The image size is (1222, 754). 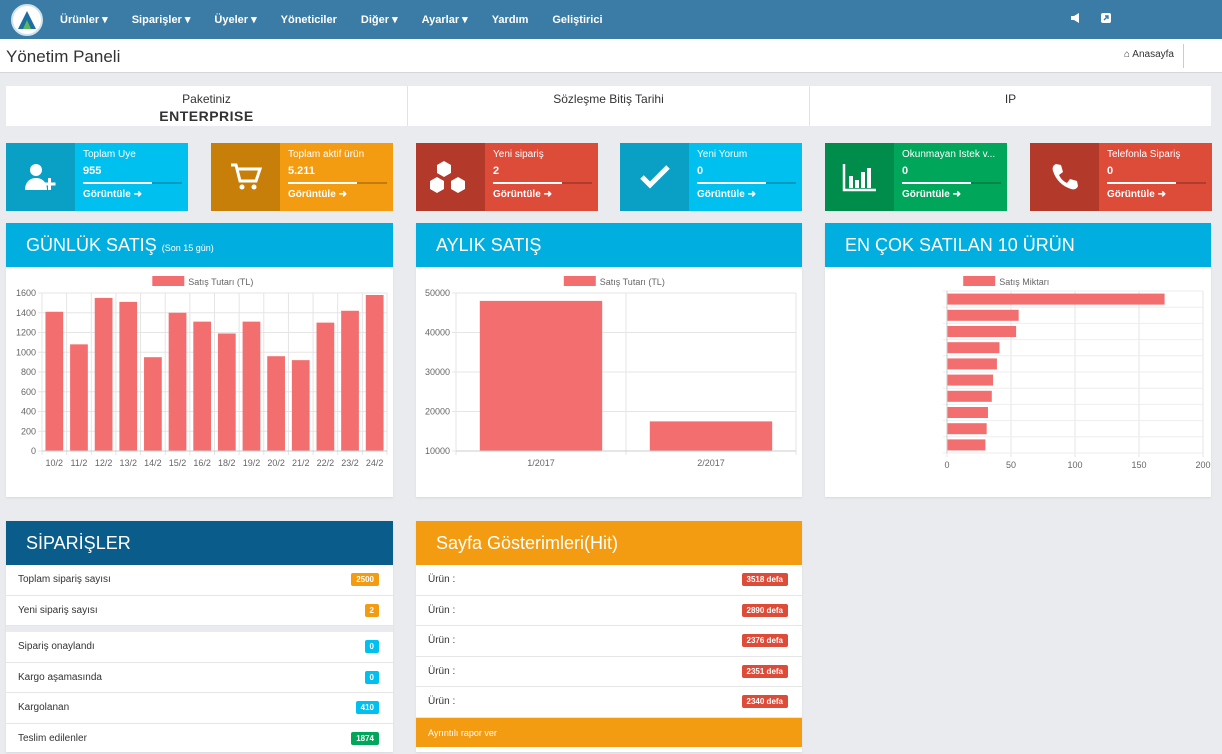 I want to click on nav-menu-item: Siparişler ▾, so click(x=161, y=19).